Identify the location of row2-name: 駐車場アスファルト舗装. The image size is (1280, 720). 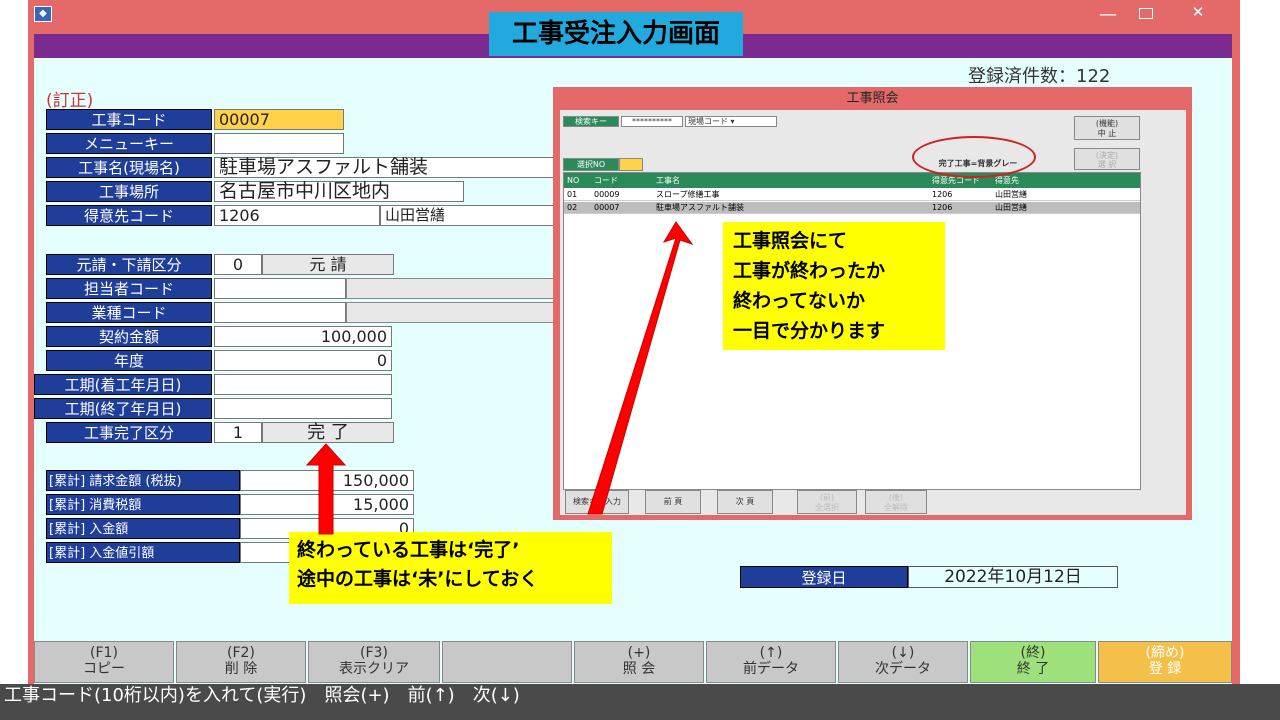
(700, 207).